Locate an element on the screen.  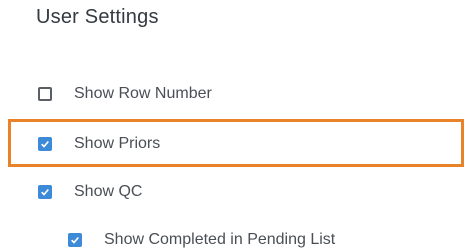
option-label: Show Completed in Pending List is located at coordinates (220, 239).